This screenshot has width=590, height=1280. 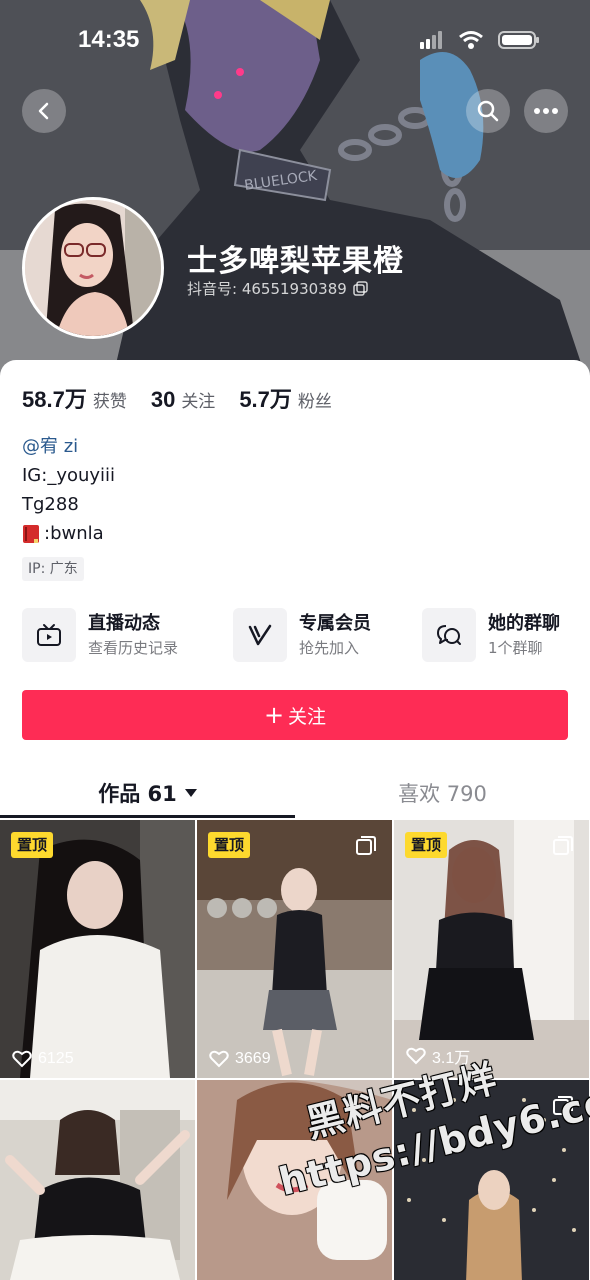 I want to click on stats-row: 58.7万 获赞 30 关注 5.7万 粉丝, so click(x=189, y=398).